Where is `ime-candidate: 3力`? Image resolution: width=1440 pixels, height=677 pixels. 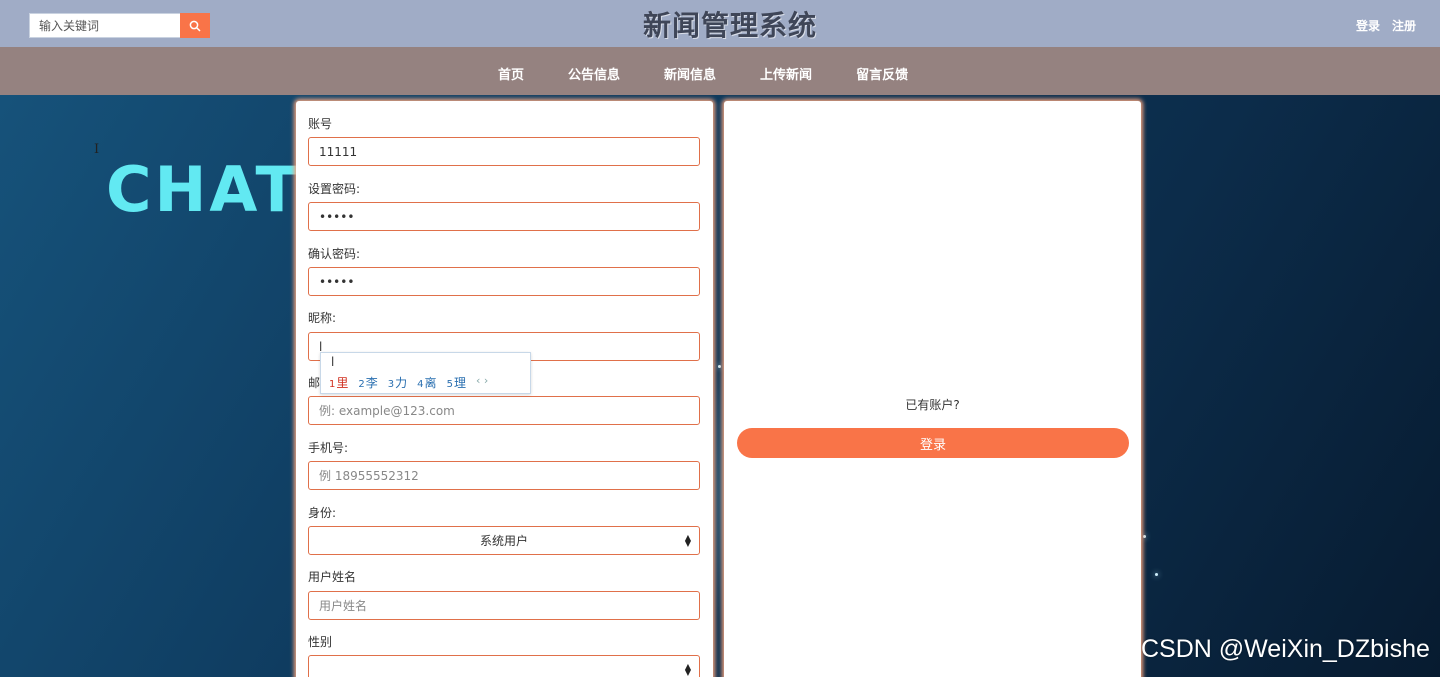 ime-candidate: 3力 is located at coordinates (397, 382).